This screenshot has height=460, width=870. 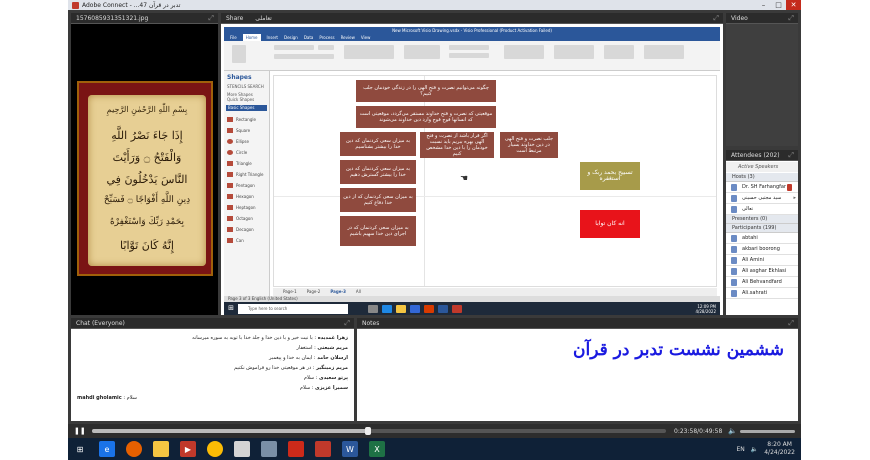 What do you see at coordinates (762, 228) in the screenshot?
I see `participants-group: Participants (199)` at bounding box center [762, 228].